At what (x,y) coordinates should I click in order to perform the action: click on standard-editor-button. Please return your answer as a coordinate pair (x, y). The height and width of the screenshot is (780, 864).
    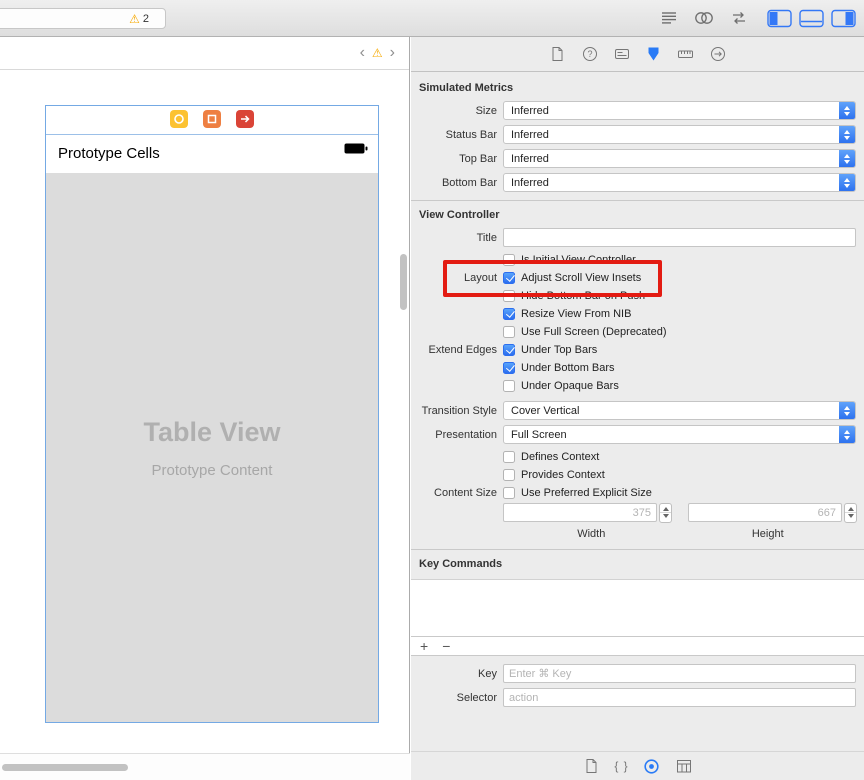
    Looking at the image, I should click on (669, 18).